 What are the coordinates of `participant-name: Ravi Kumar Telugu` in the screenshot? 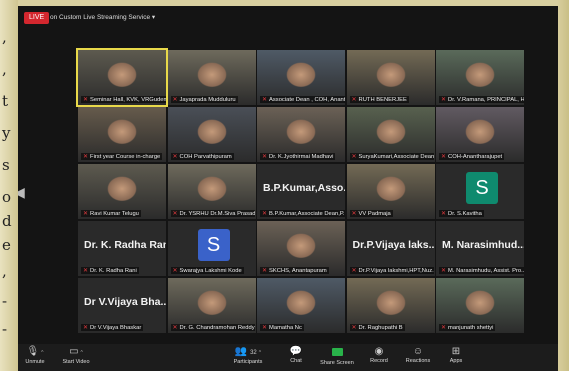 It's located at (114, 214).